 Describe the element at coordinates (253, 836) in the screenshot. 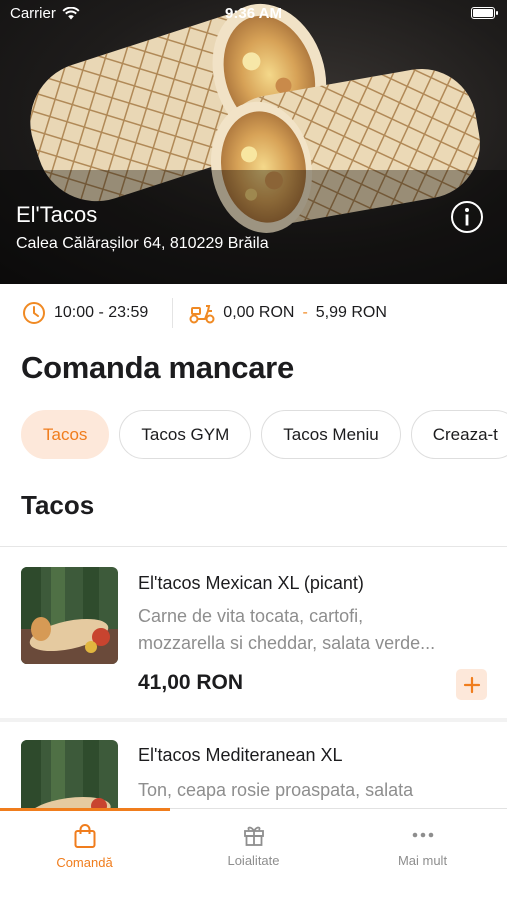

I see `gift-icon` at that location.